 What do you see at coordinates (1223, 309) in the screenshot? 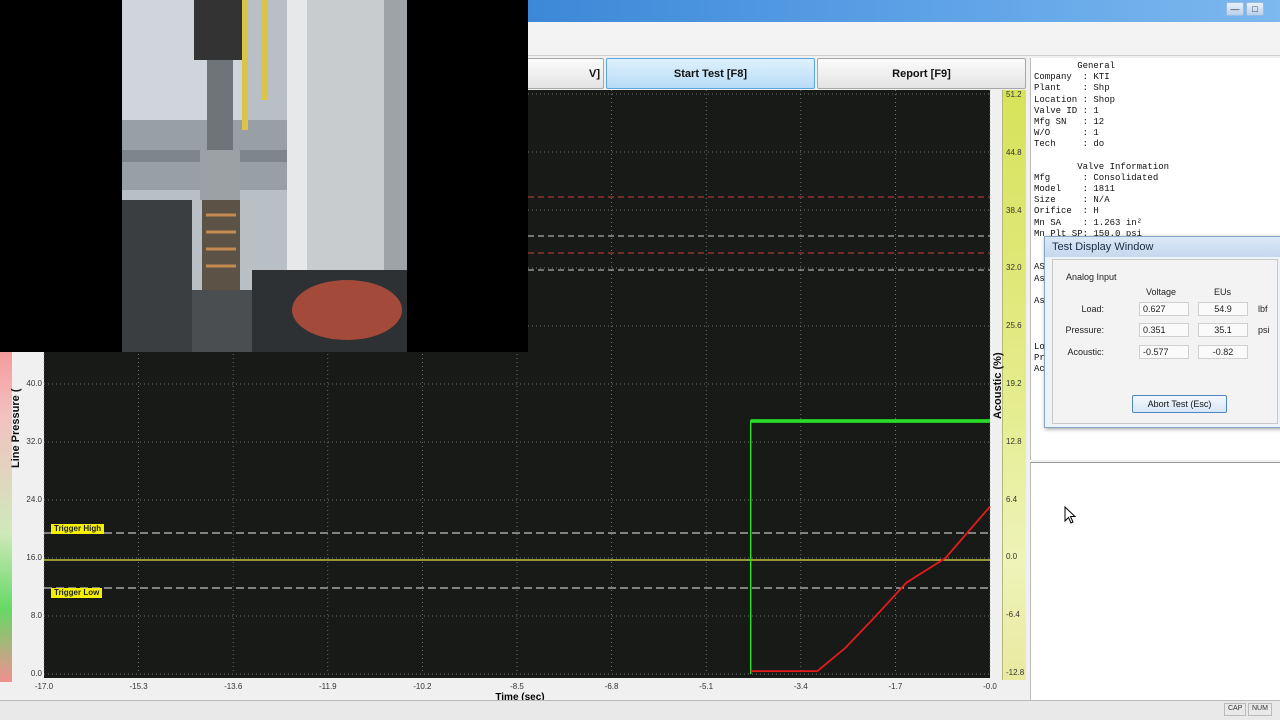
I see `load-eu-field: 54.9` at bounding box center [1223, 309].